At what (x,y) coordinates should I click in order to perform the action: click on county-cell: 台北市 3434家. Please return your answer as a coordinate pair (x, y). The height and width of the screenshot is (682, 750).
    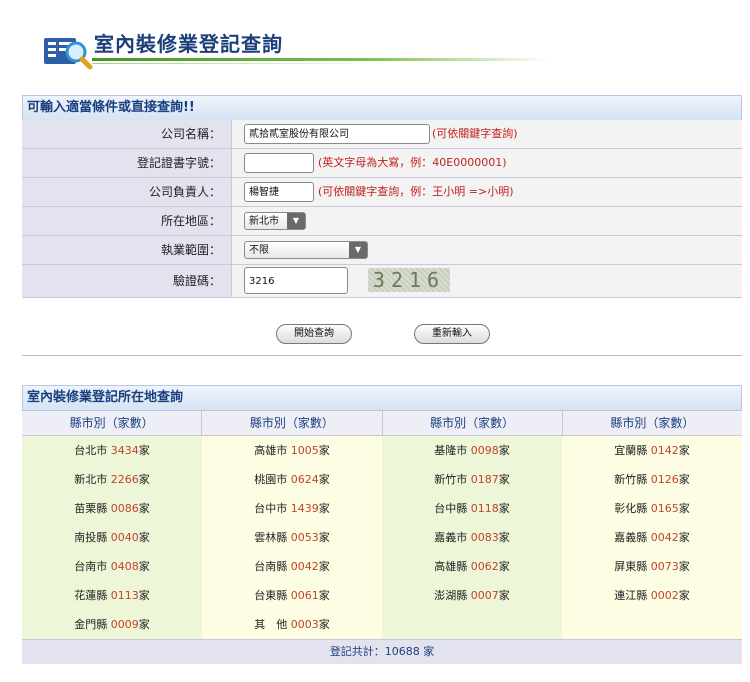
    Looking at the image, I should click on (112, 450).